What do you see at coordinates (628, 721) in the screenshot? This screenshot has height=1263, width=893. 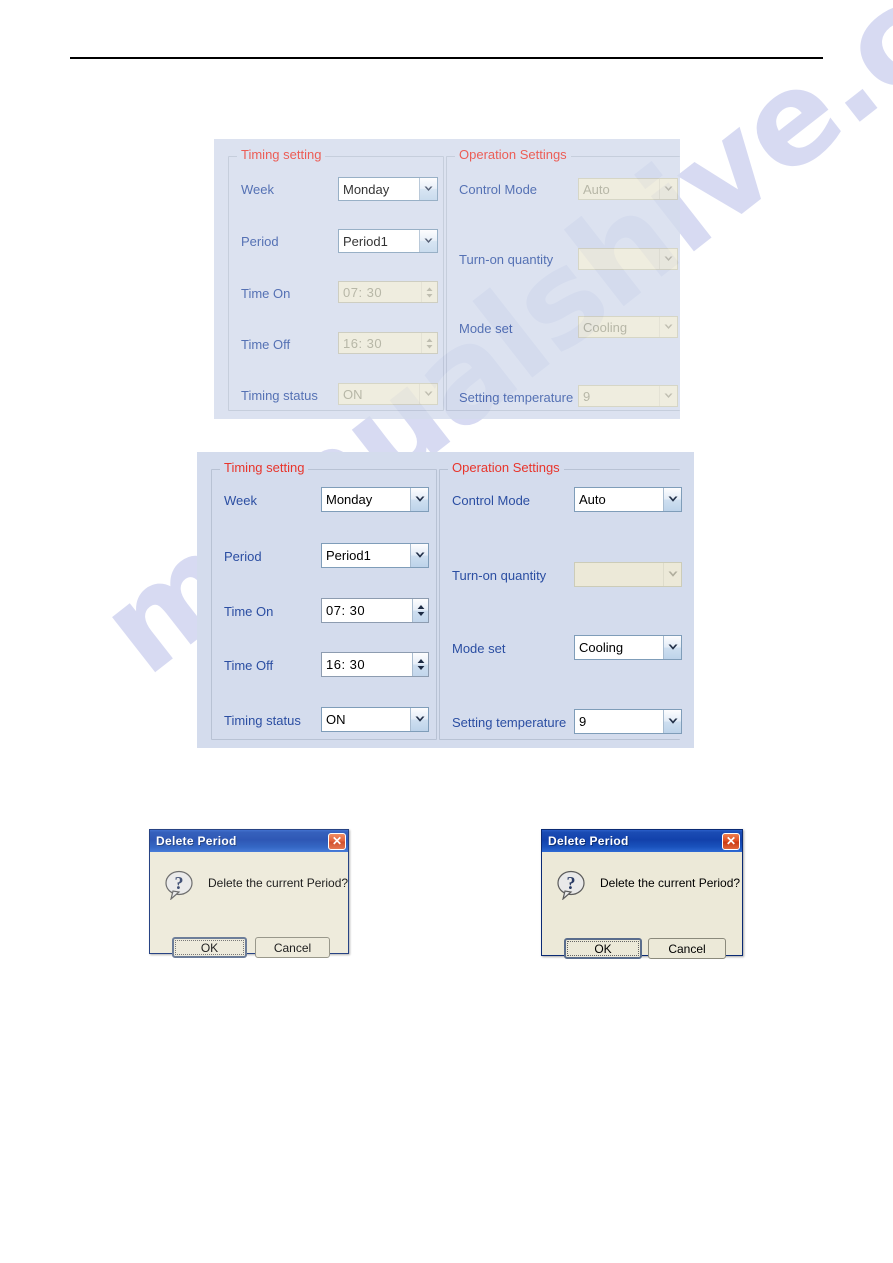 I see `setting-temperature-combo: 9` at bounding box center [628, 721].